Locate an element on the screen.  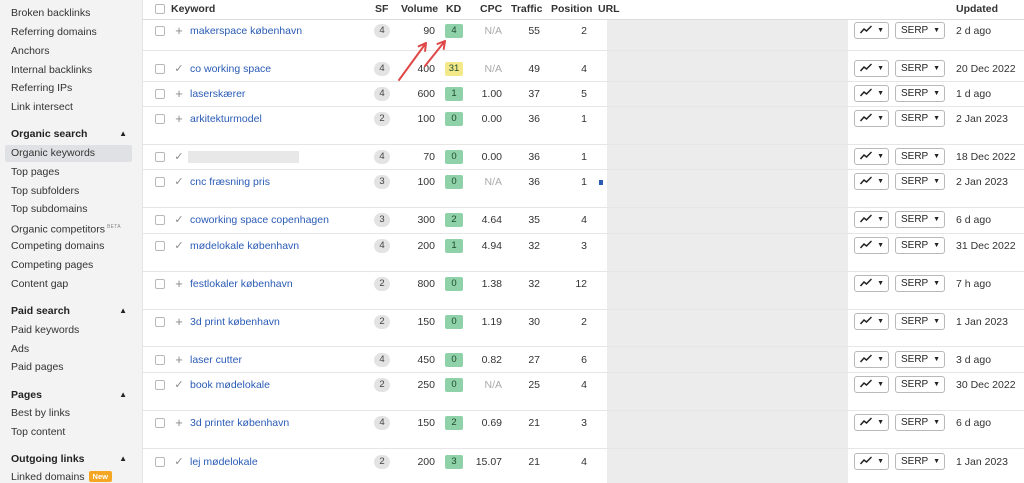
keyword-link: book mødelokale is located at coordinates (230, 385).